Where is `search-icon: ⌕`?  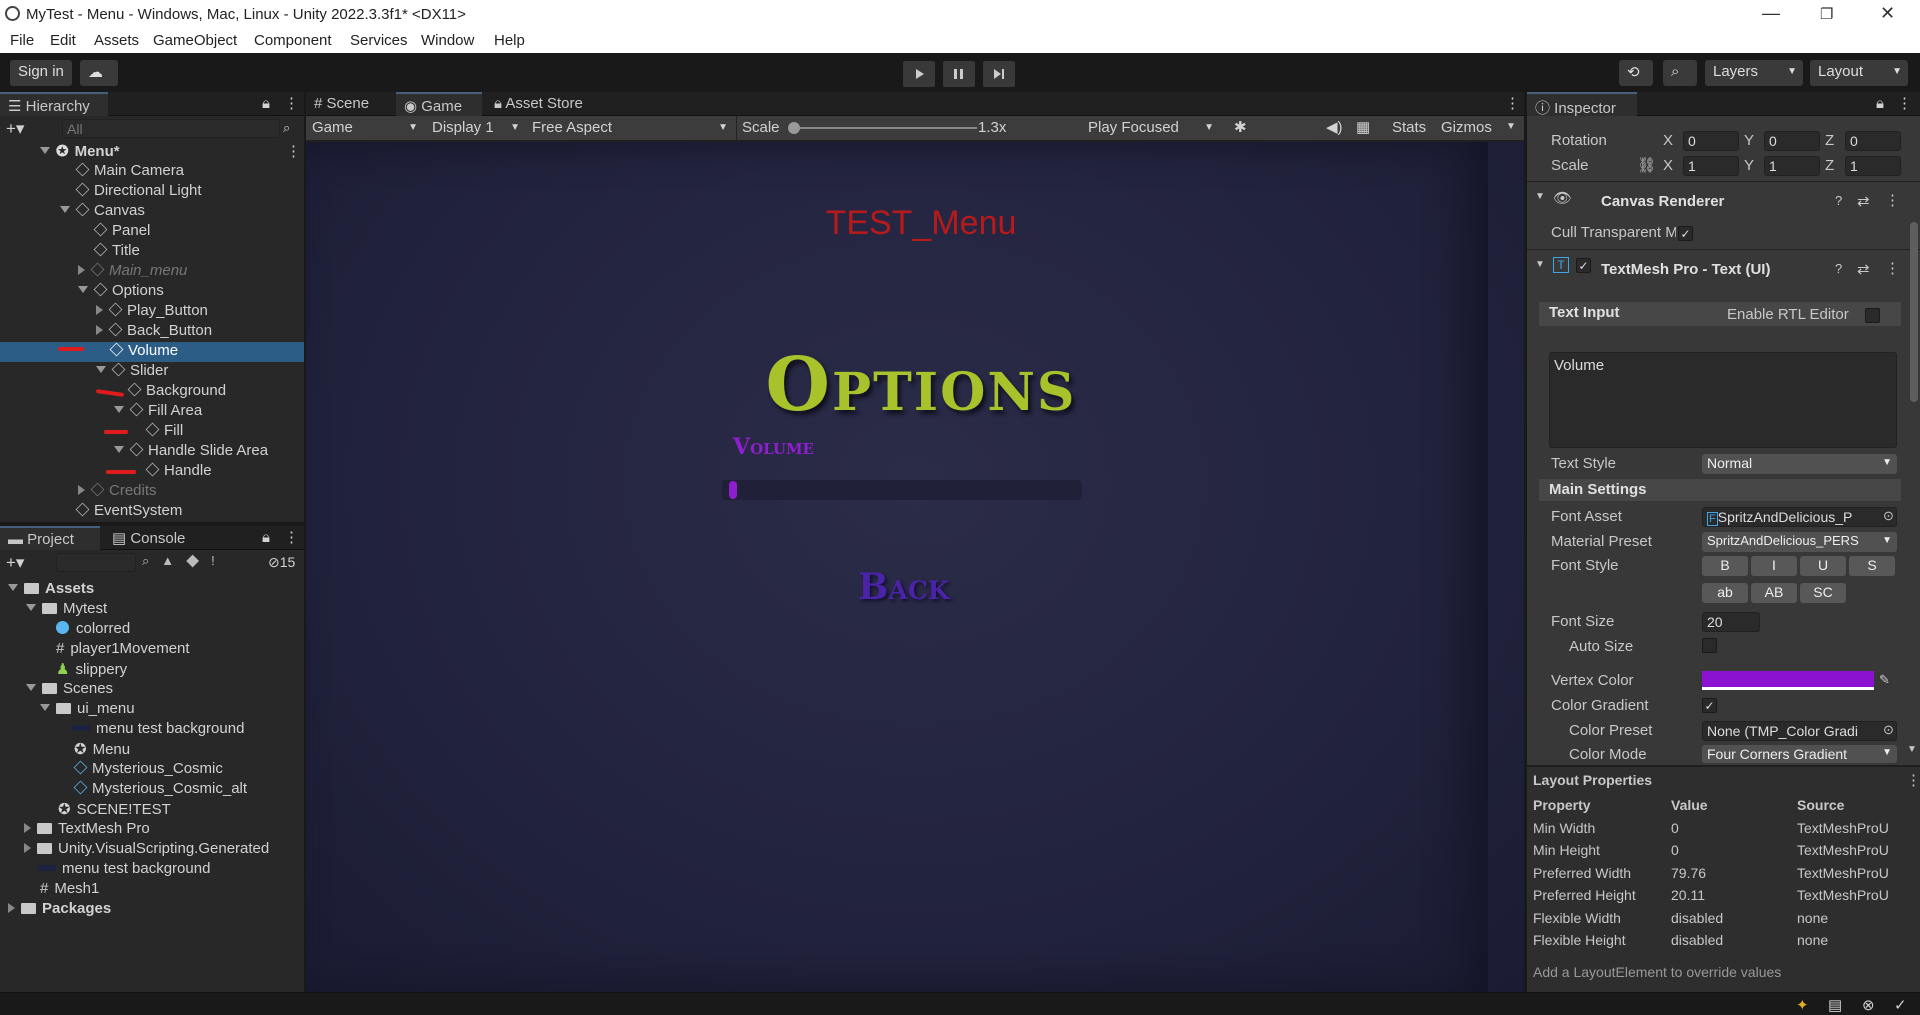 search-icon: ⌕ is located at coordinates (1680, 73).